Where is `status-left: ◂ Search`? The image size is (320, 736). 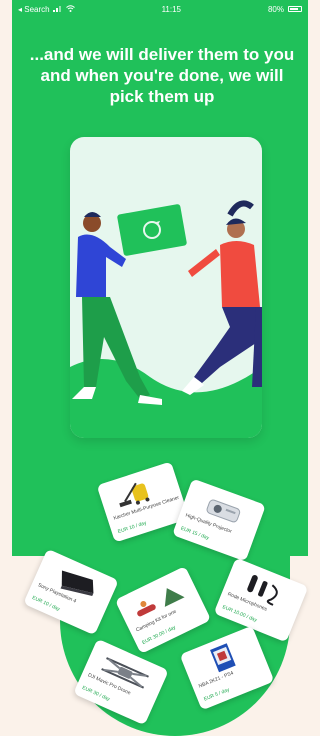
status-left: ◂ Search is located at coordinates (46, 9).